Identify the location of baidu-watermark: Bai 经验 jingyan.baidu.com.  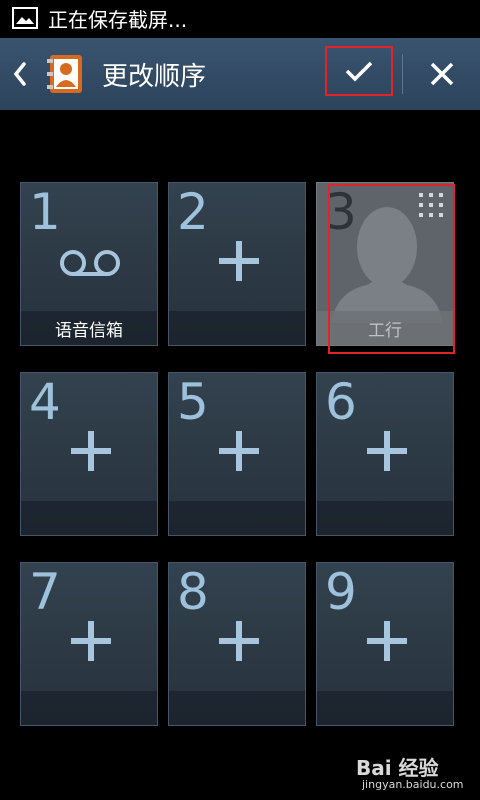
(412, 767).